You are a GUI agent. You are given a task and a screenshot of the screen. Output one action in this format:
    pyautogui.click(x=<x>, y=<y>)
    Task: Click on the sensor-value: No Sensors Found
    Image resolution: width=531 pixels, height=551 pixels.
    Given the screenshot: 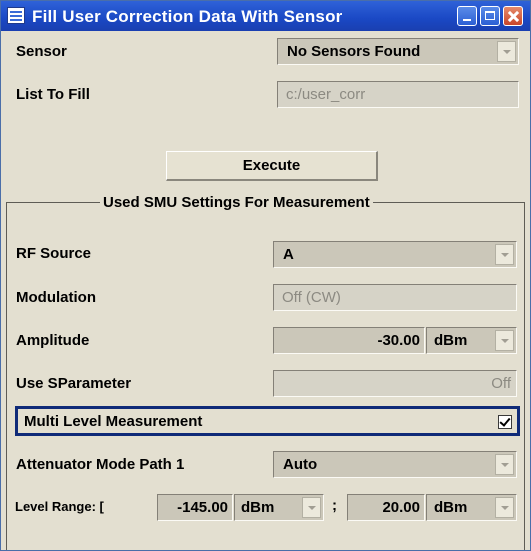 What is the action you would take?
    pyautogui.click(x=354, y=51)
    